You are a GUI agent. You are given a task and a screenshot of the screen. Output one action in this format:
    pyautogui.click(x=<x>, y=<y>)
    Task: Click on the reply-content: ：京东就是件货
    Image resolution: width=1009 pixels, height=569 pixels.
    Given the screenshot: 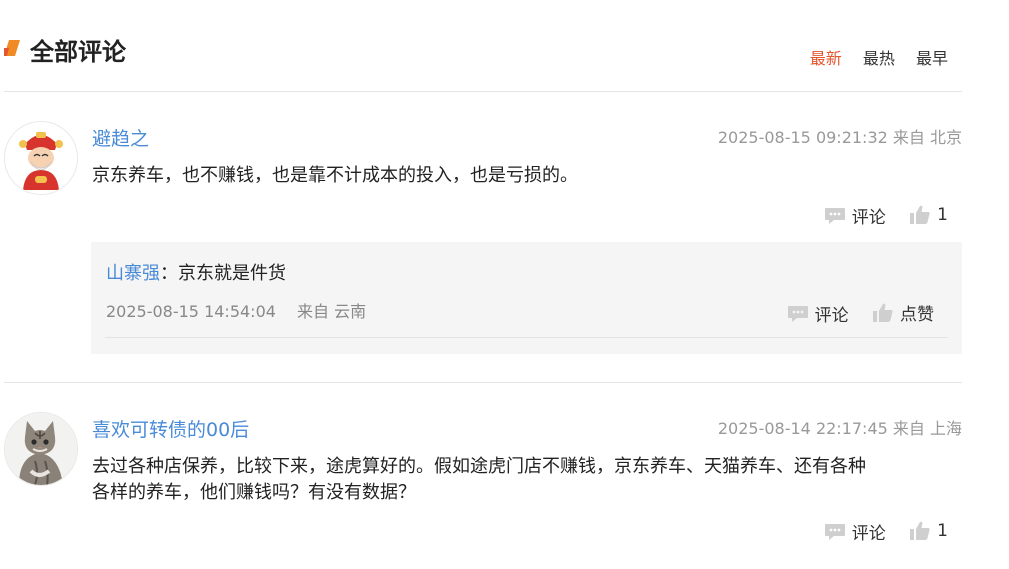 What is the action you would take?
    pyautogui.click(x=223, y=273)
    